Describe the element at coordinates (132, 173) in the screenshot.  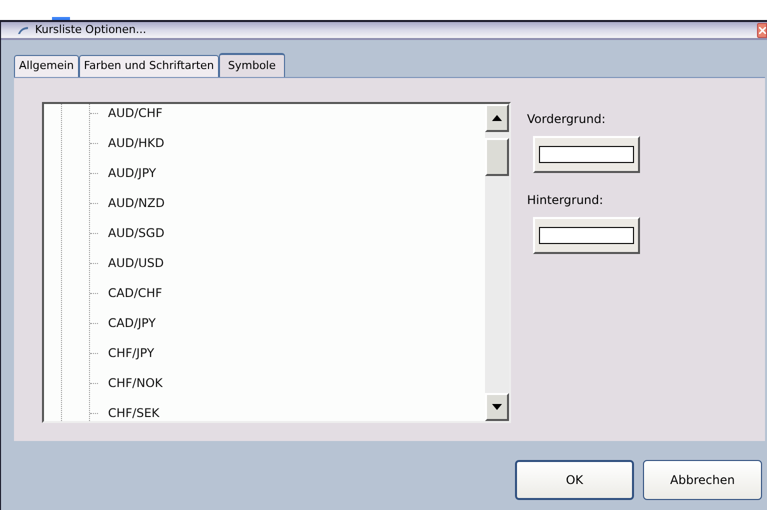
I see `tree-item: AUD/JPY` at that location.